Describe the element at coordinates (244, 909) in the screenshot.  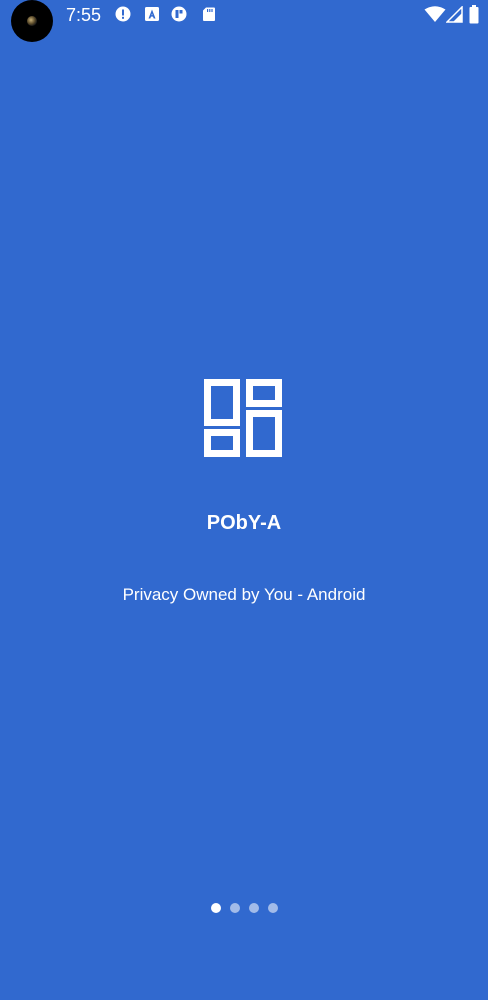
I see `page-indicator` at that location.